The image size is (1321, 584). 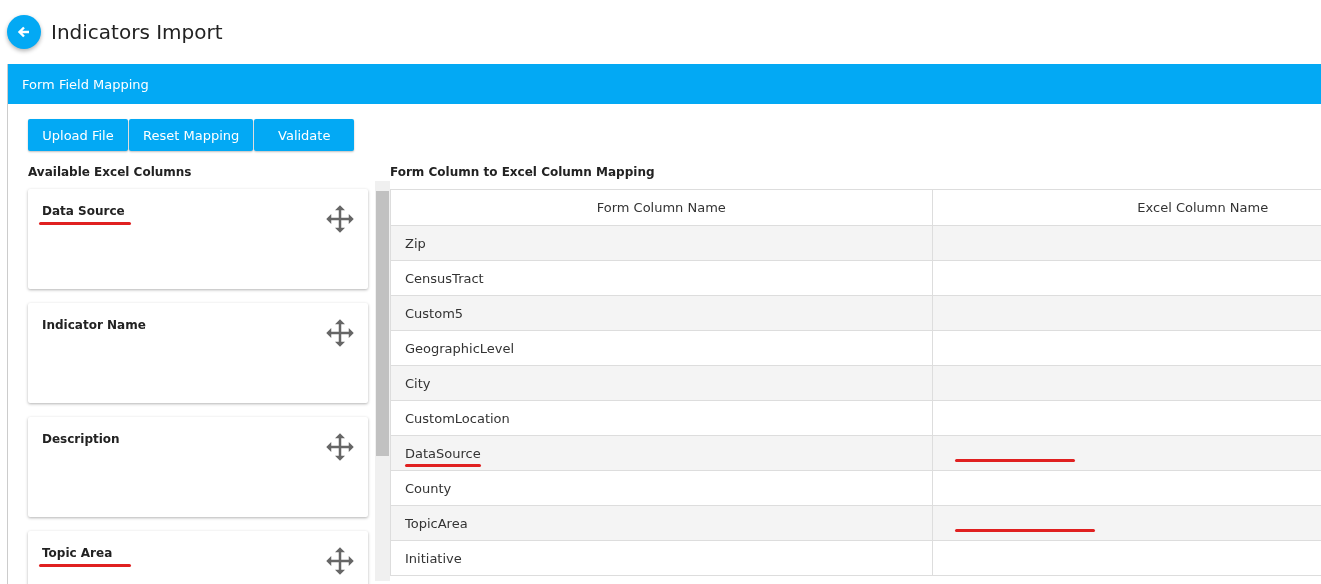 What do you see at coordinates (416, 243) in the screenshot?
I see `form-column-text: Zip` at bounding box center [416, 243].